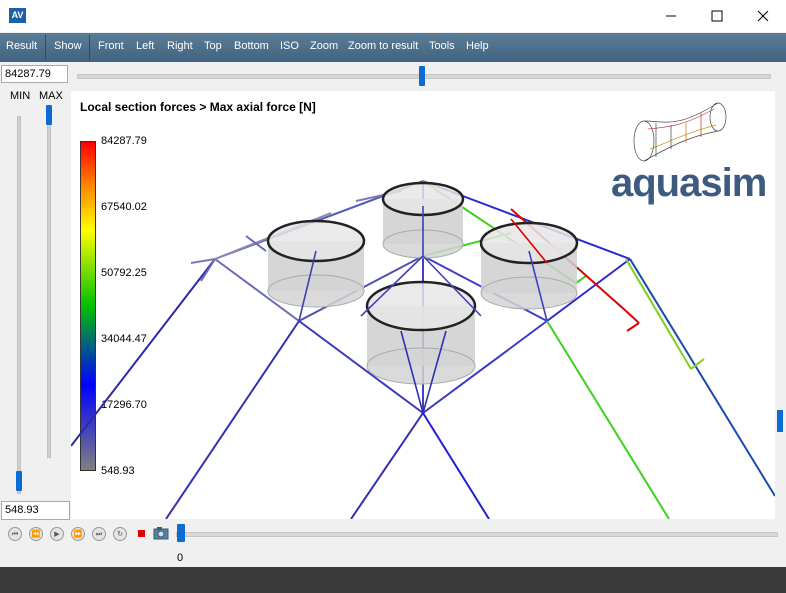 The image size is (786, 593). I want to click on menu-show: Show, so click(68, 46).